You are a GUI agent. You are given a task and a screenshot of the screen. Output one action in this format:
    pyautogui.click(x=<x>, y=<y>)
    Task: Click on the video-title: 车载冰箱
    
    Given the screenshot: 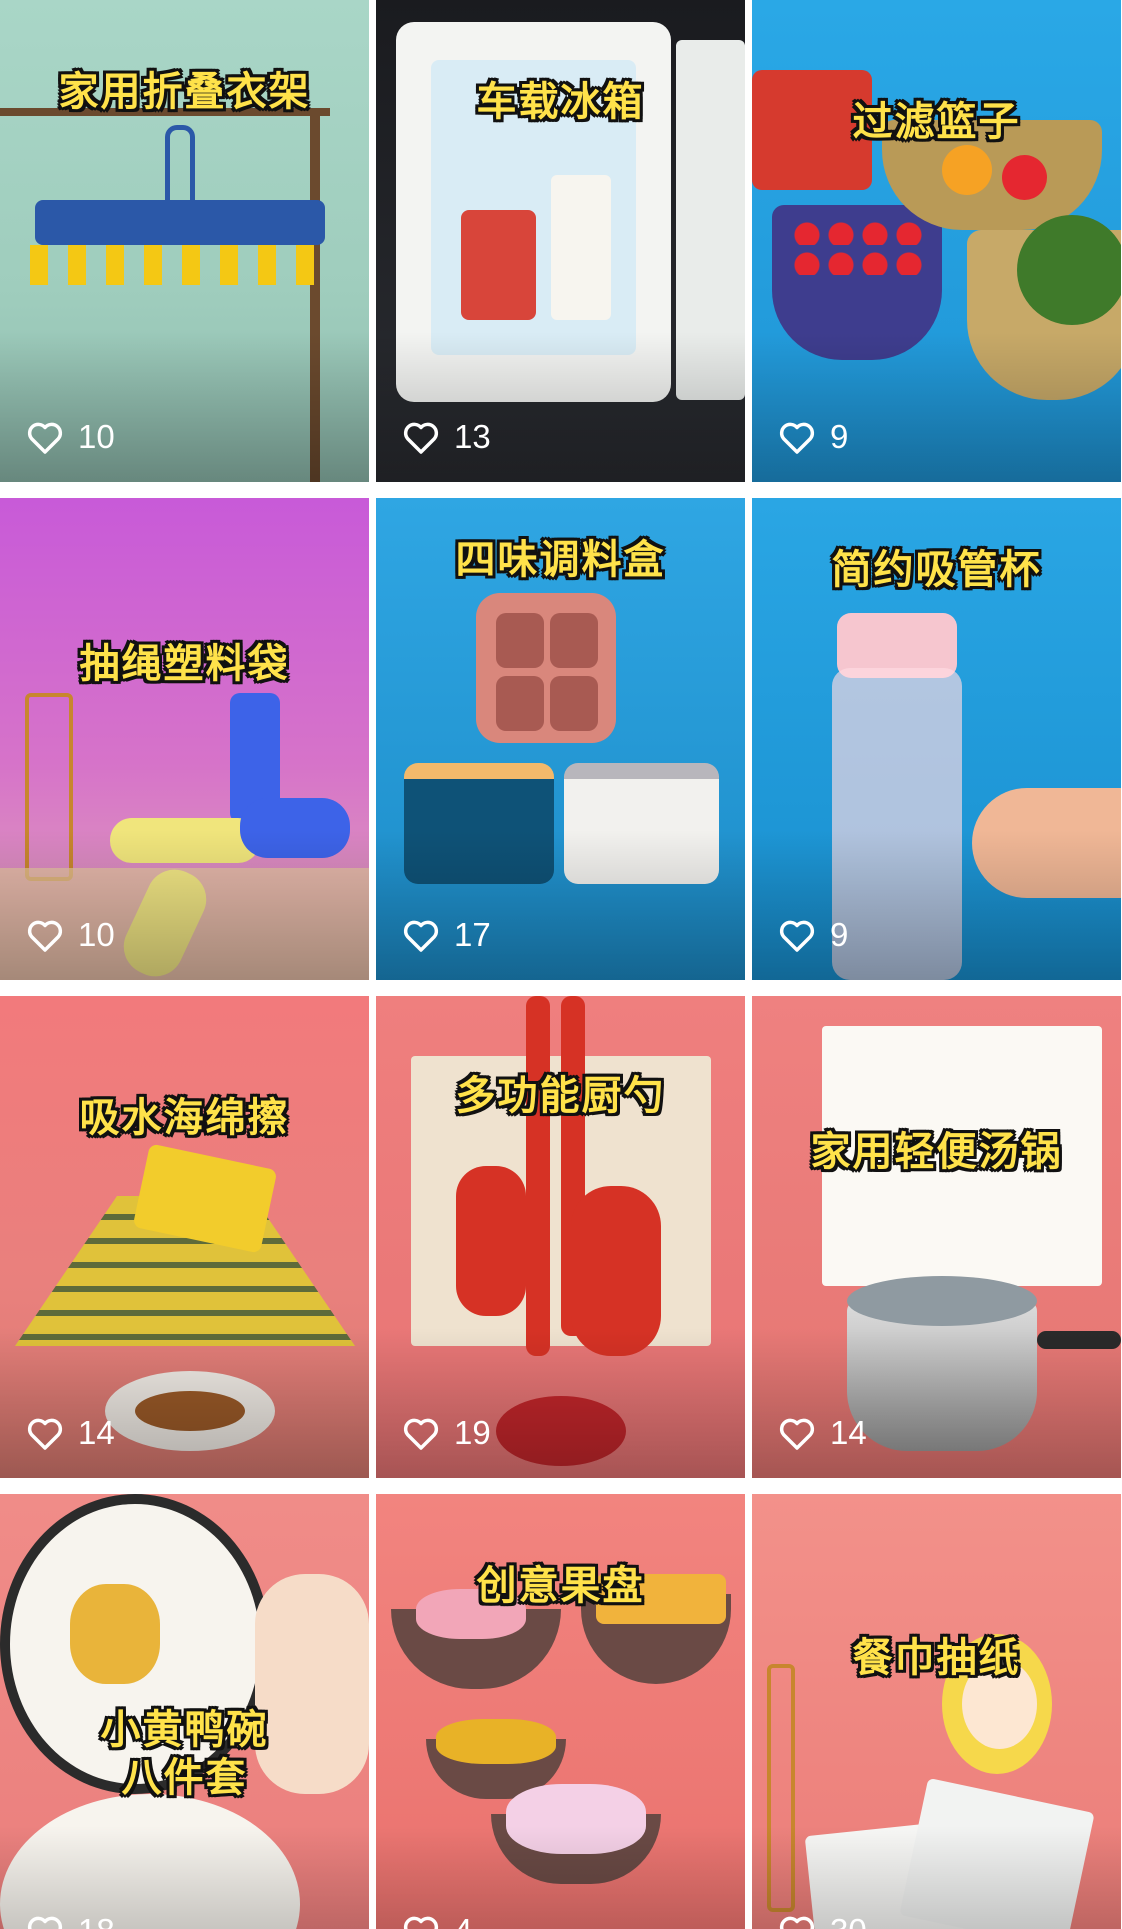 What is the action you would take?
    pyautogui.click(x=560, y=102)
    